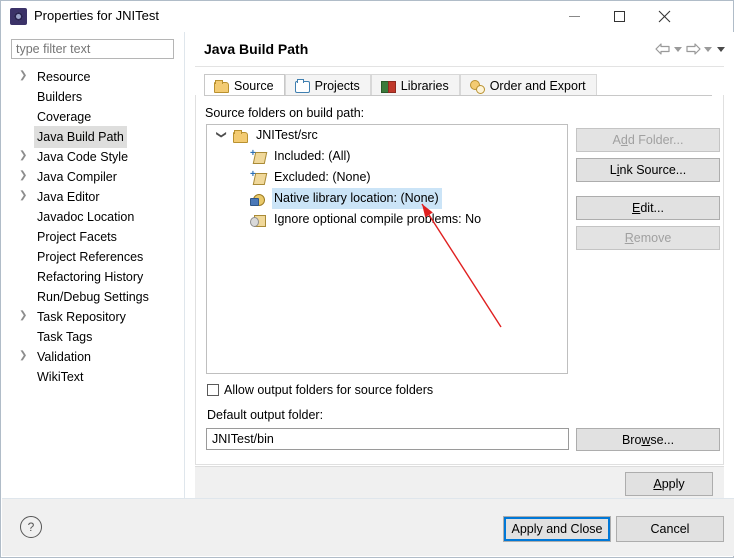  Describe the element at coordinates (18, 16) in the screenshot. I see `eclipse-properties-icon` at that location.